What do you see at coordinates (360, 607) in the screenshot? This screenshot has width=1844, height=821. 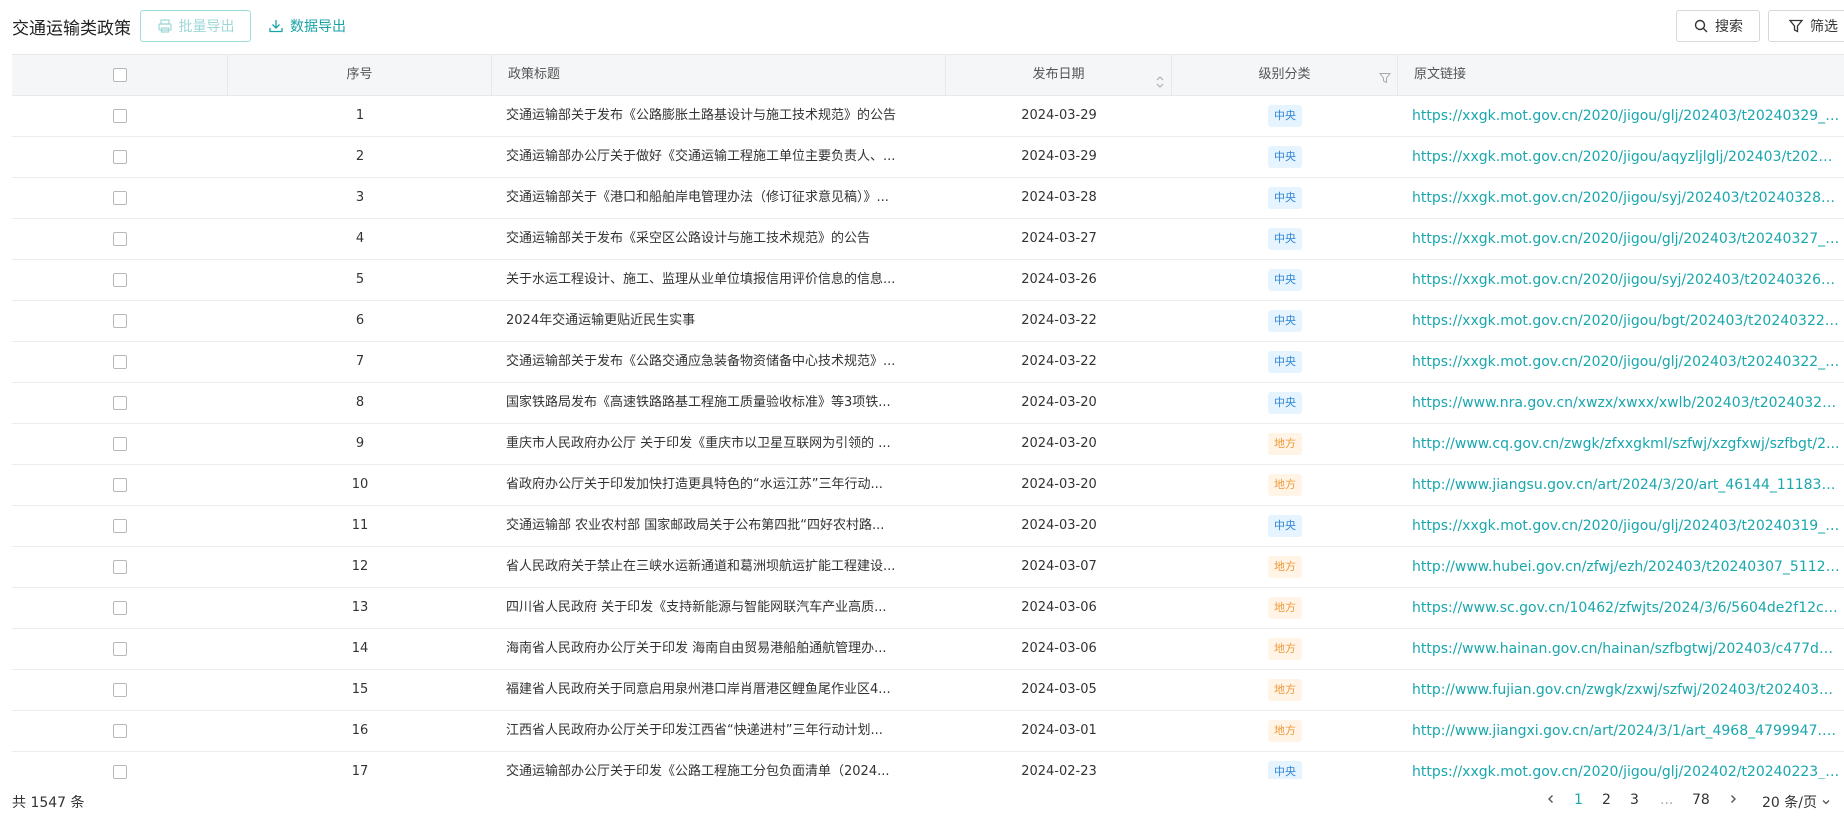 I see `row-index: 13` at bounding box center [360, 607].